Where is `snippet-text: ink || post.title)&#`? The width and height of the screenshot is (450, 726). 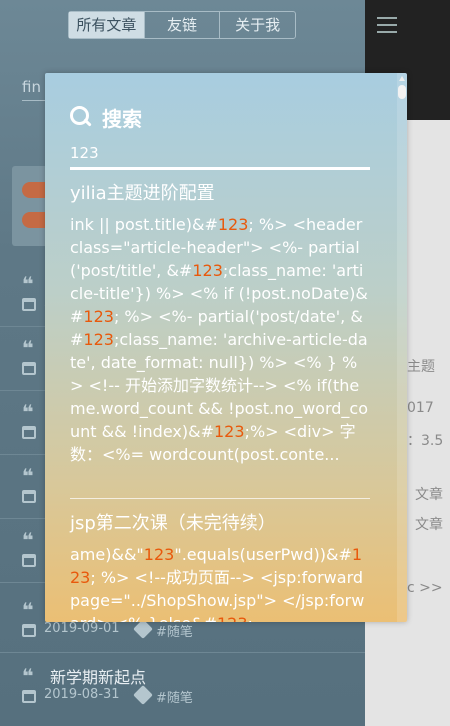
snippet-text: ink || post.title)&# is located at coordinates (144, 224).